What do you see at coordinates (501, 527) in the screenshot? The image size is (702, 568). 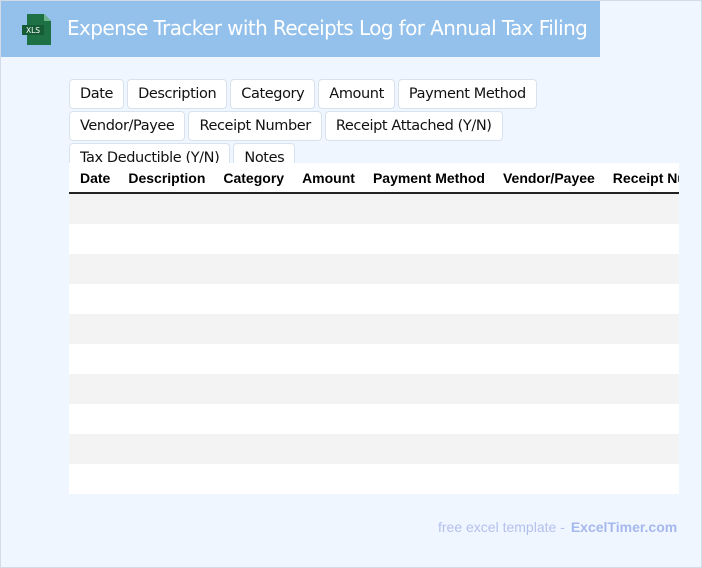 I see `footer-text: free excel template -` at bounding box center [501, 527].